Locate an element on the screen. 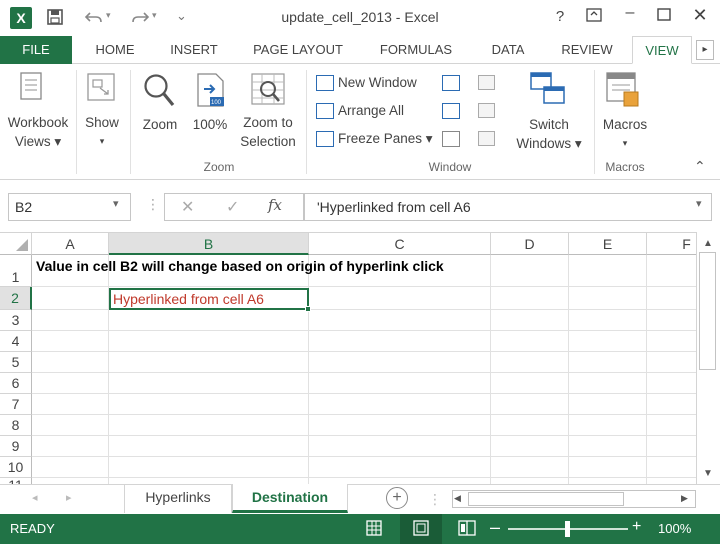 The image size is (720, 544). row-header-8: 8 is located at coordinates (16, 425).